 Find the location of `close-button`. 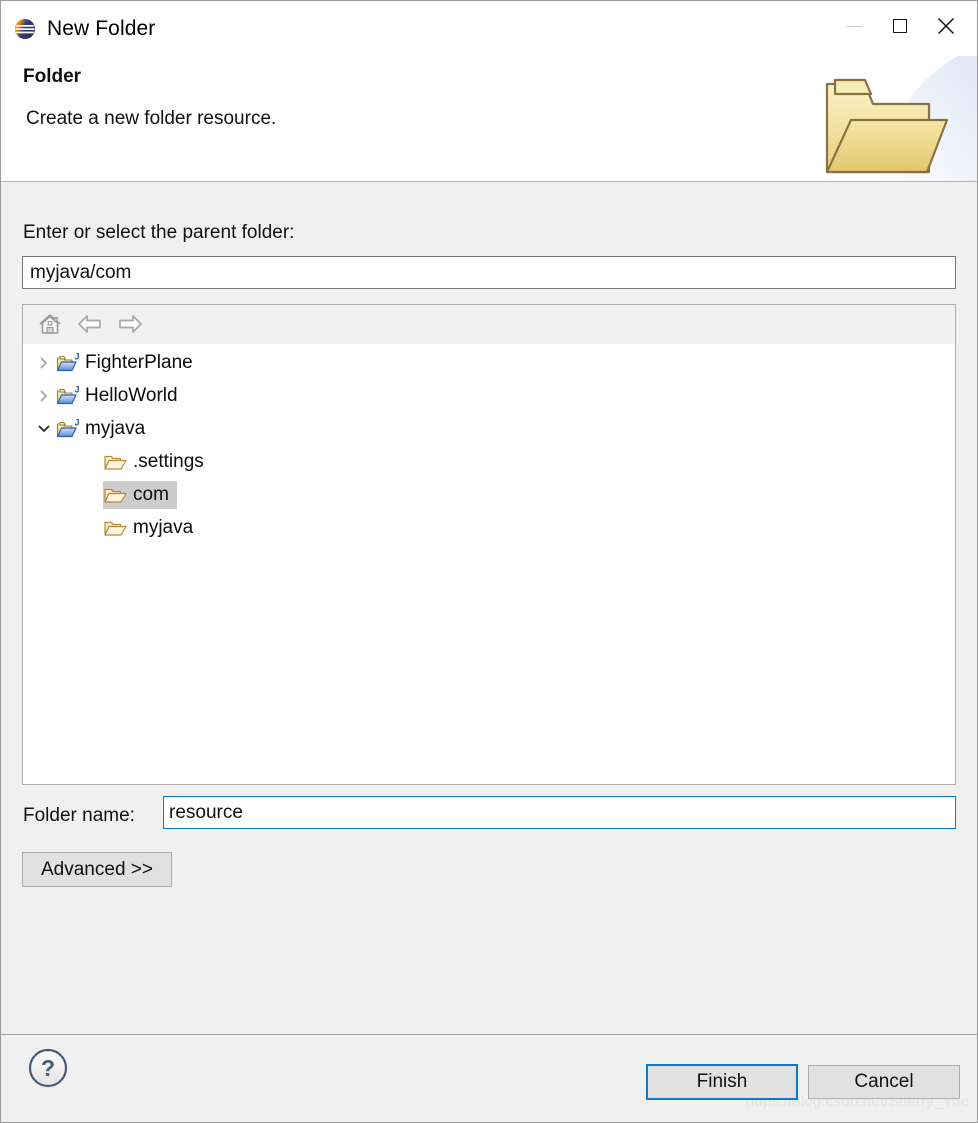

close-button is located at coordinates (946, 26).